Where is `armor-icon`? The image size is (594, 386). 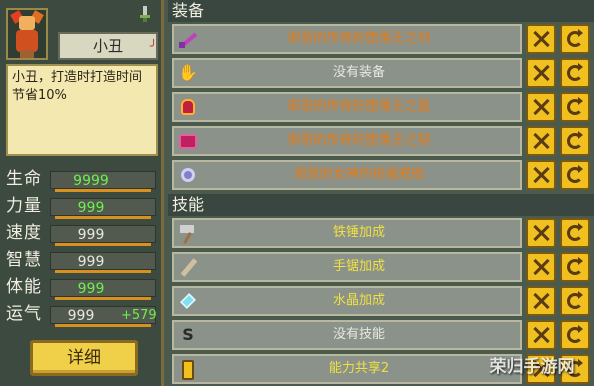 armor-icon is located at coordinates (188, 141).